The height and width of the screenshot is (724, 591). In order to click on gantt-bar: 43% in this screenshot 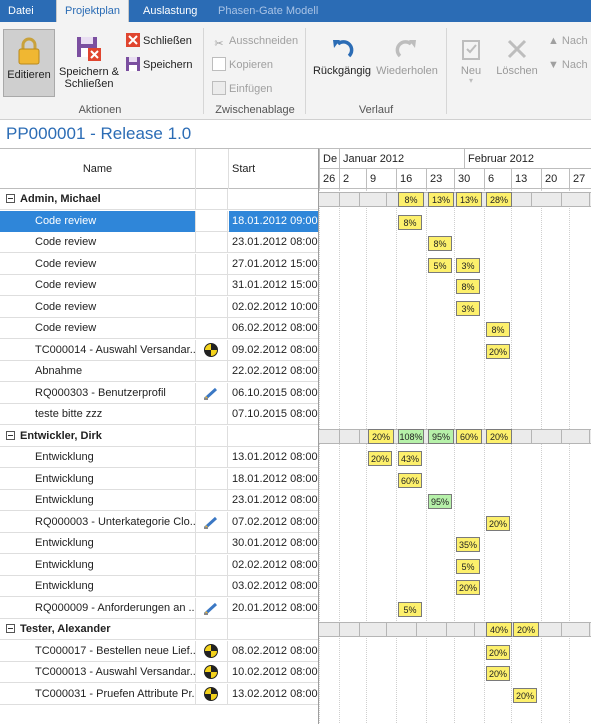, I will do `click(410, 458)`.